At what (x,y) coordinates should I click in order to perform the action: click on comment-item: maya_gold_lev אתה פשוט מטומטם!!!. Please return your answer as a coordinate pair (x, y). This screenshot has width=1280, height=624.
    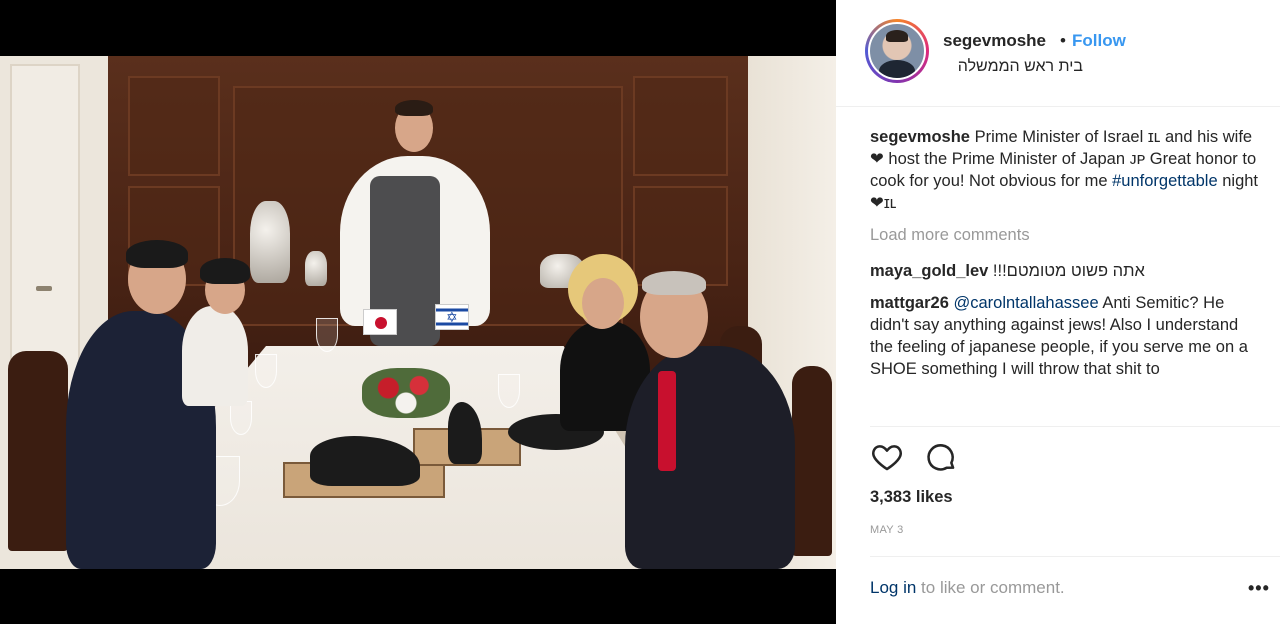
    Looking at the image, I should click on (1065, 271).